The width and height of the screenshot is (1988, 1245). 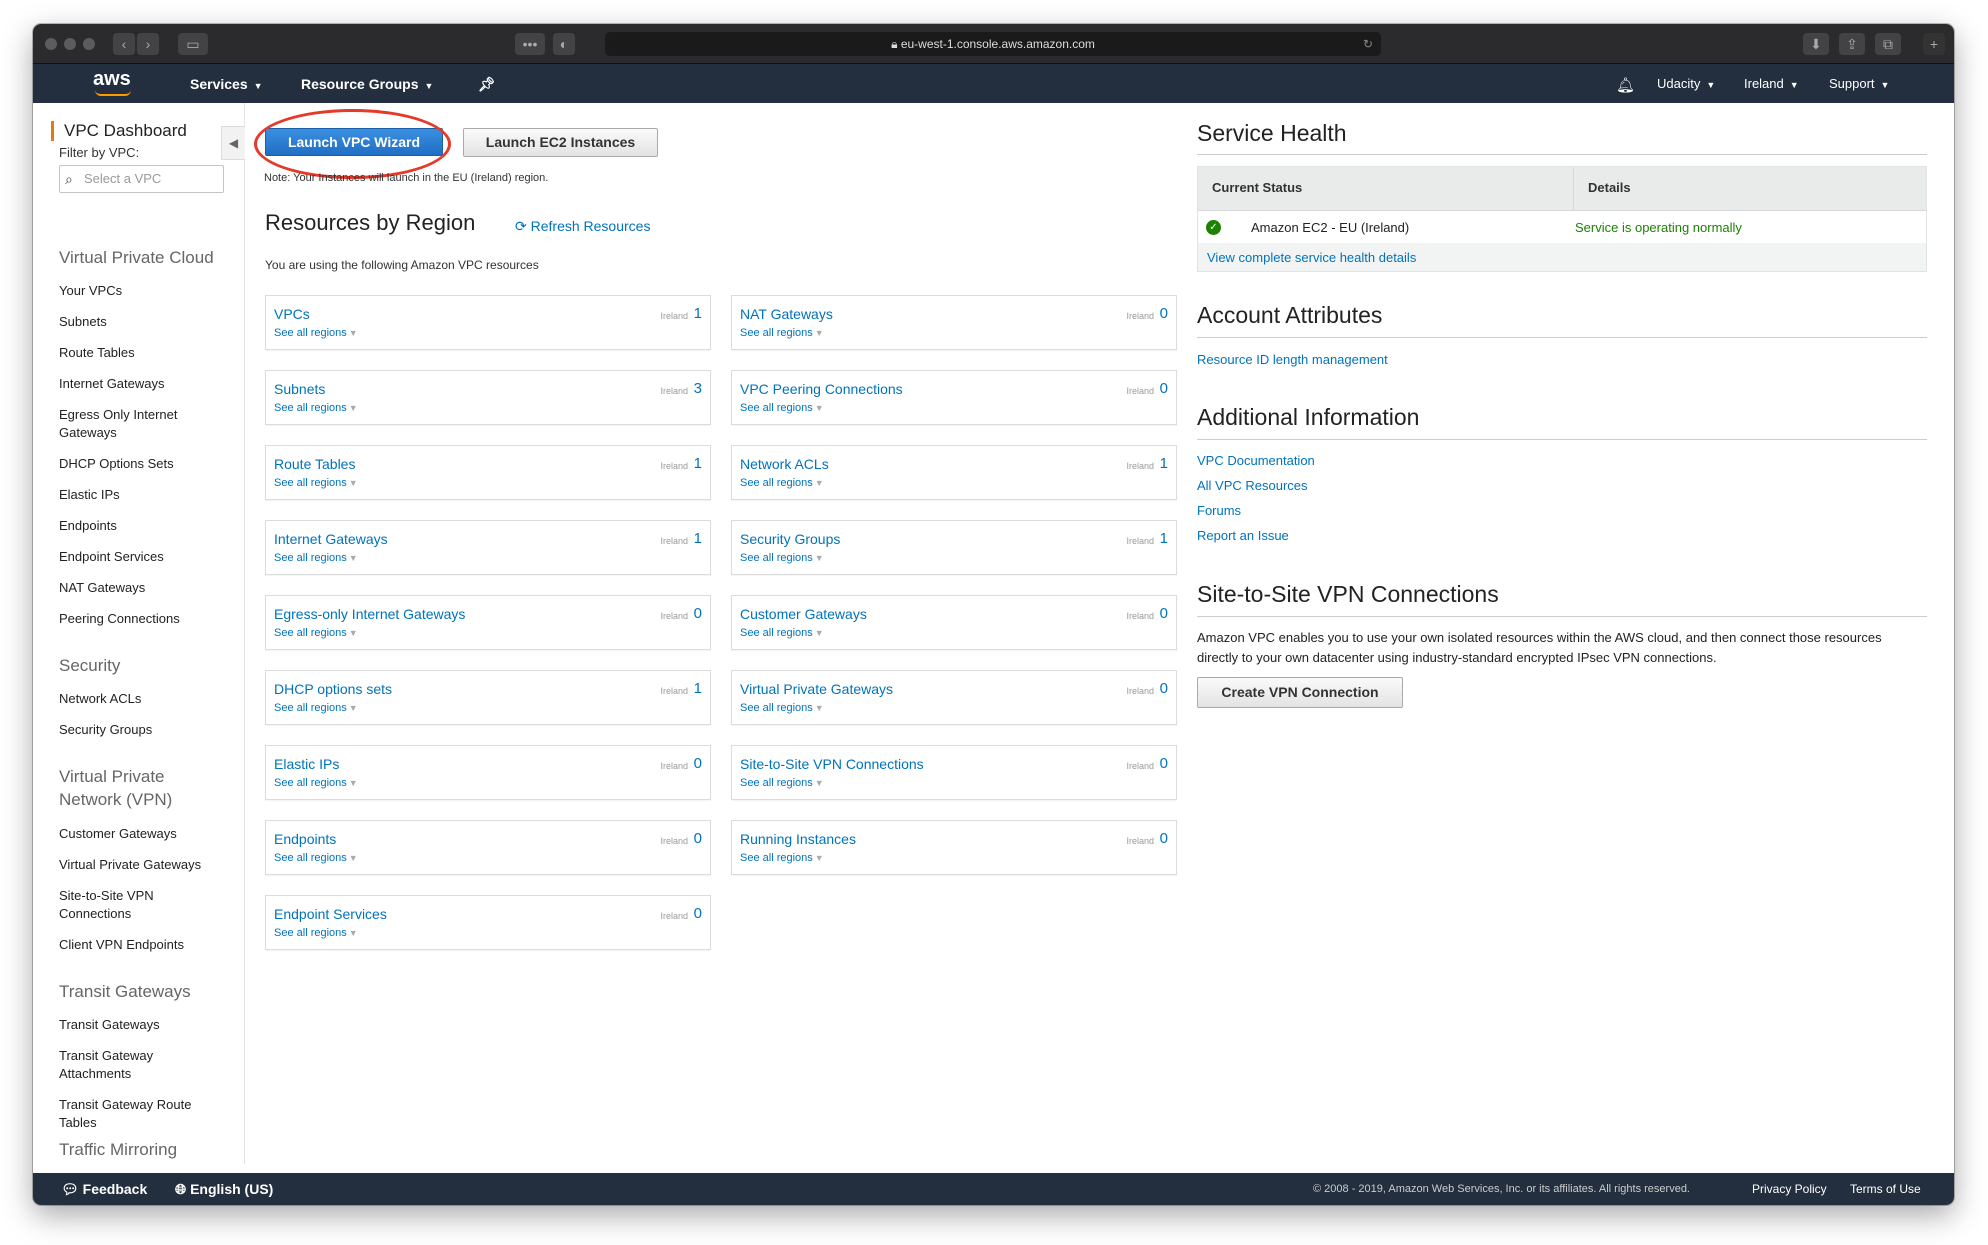 What do you see at coordinates (1292, 359) in the screenshot?
I see `resource-id-link: Resource ID length management` at bounding box center [1292, 359].